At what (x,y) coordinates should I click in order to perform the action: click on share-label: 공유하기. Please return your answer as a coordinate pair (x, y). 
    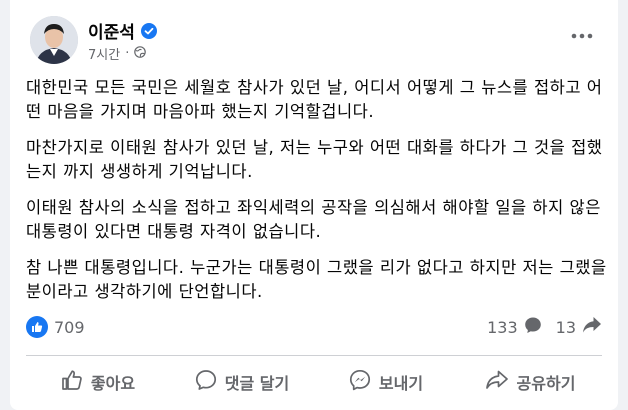
    Looking at the image, I should click on (546, 383).